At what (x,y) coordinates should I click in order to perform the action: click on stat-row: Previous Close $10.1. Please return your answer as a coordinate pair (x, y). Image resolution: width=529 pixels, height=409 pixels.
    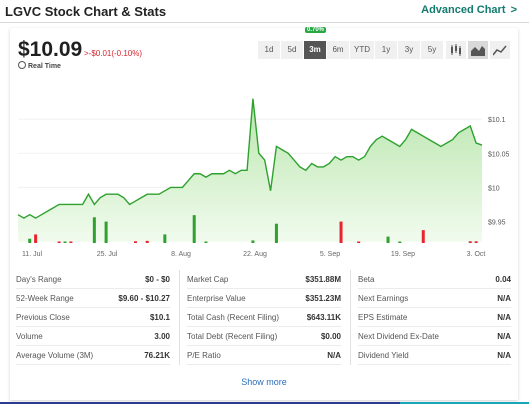
    Looking at the image, I should click on (93, 317).